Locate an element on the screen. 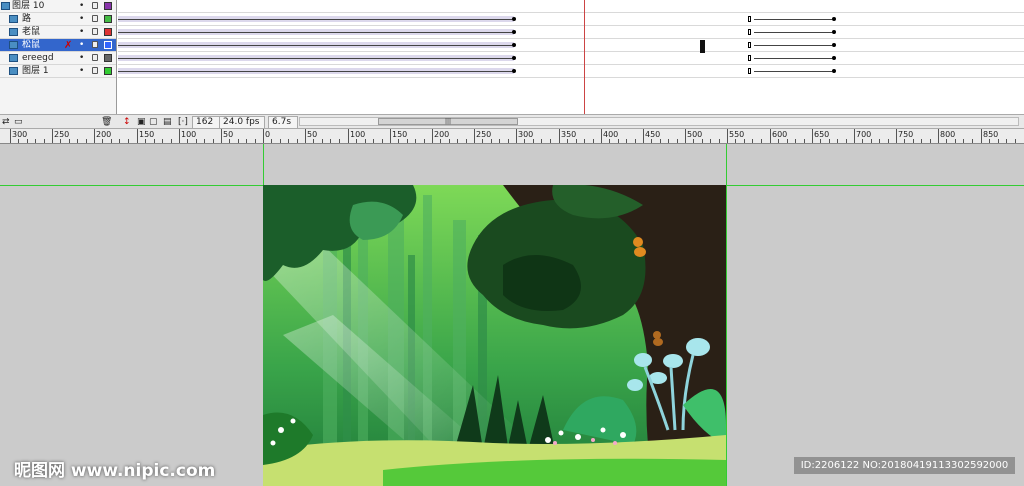  scrollbar-thumb: ||| is located at coordinates (448, 121).